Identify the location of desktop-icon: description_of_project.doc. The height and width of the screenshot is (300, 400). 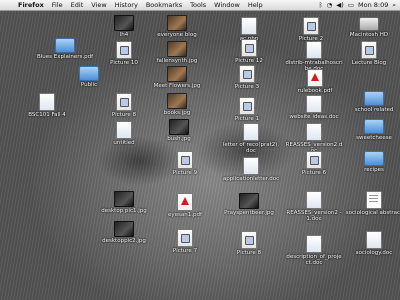
(314, 250).